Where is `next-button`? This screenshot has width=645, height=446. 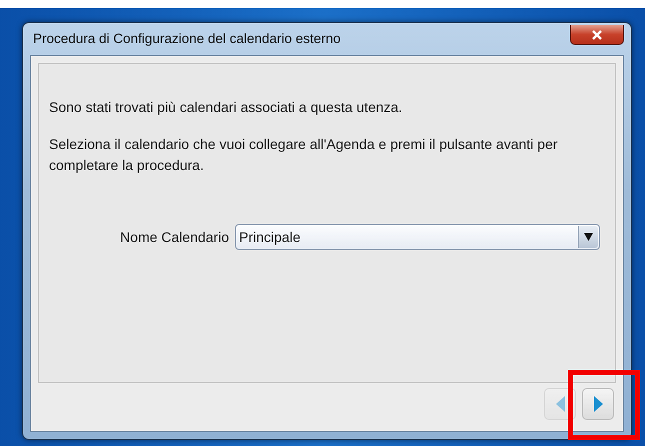
next-button is located at coordinates (598, 404).